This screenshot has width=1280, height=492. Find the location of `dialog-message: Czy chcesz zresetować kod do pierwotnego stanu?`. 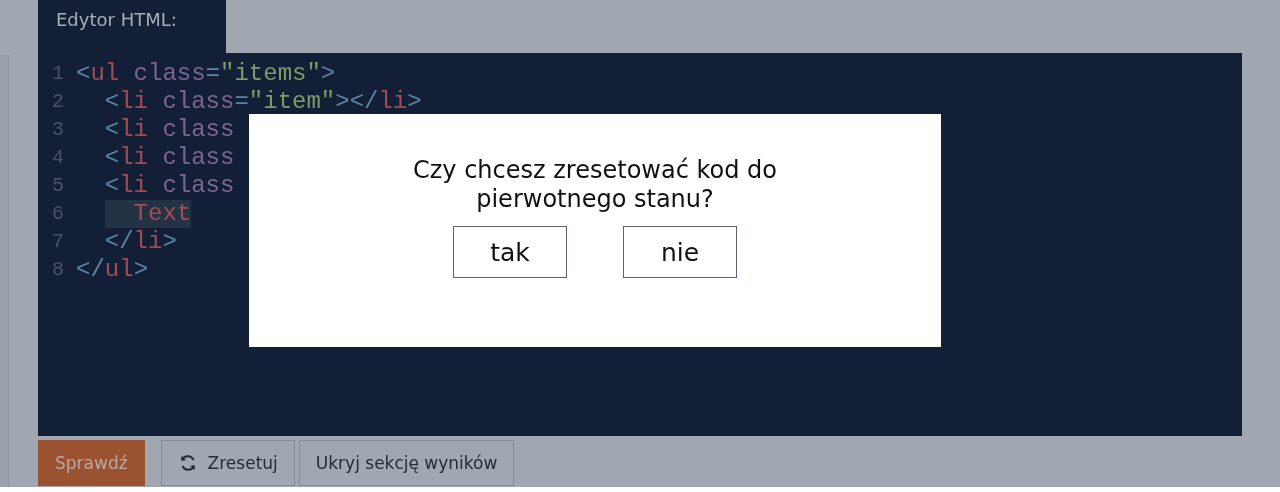

dialog-message: Czy chcesz zresetować kod do pierwotnego stanu? is located at coordinates (595, 185).